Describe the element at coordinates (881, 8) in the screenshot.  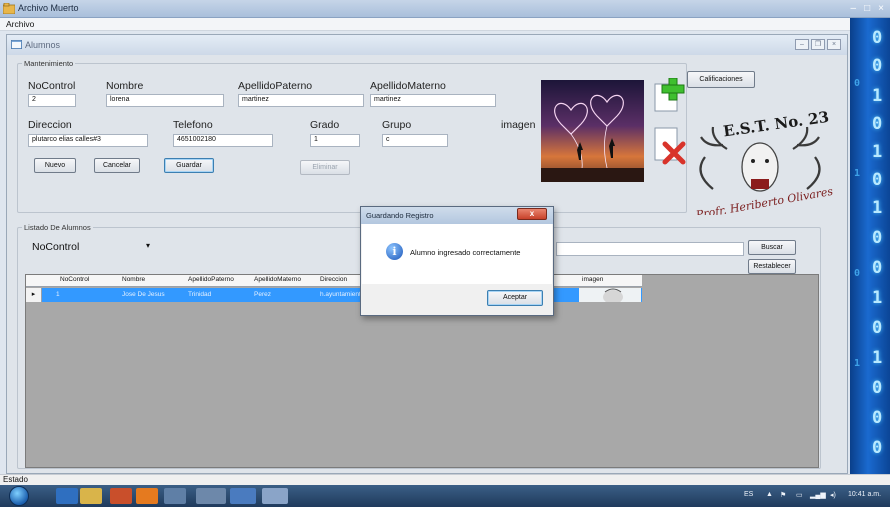
I see `close-icon: ×` at that location.